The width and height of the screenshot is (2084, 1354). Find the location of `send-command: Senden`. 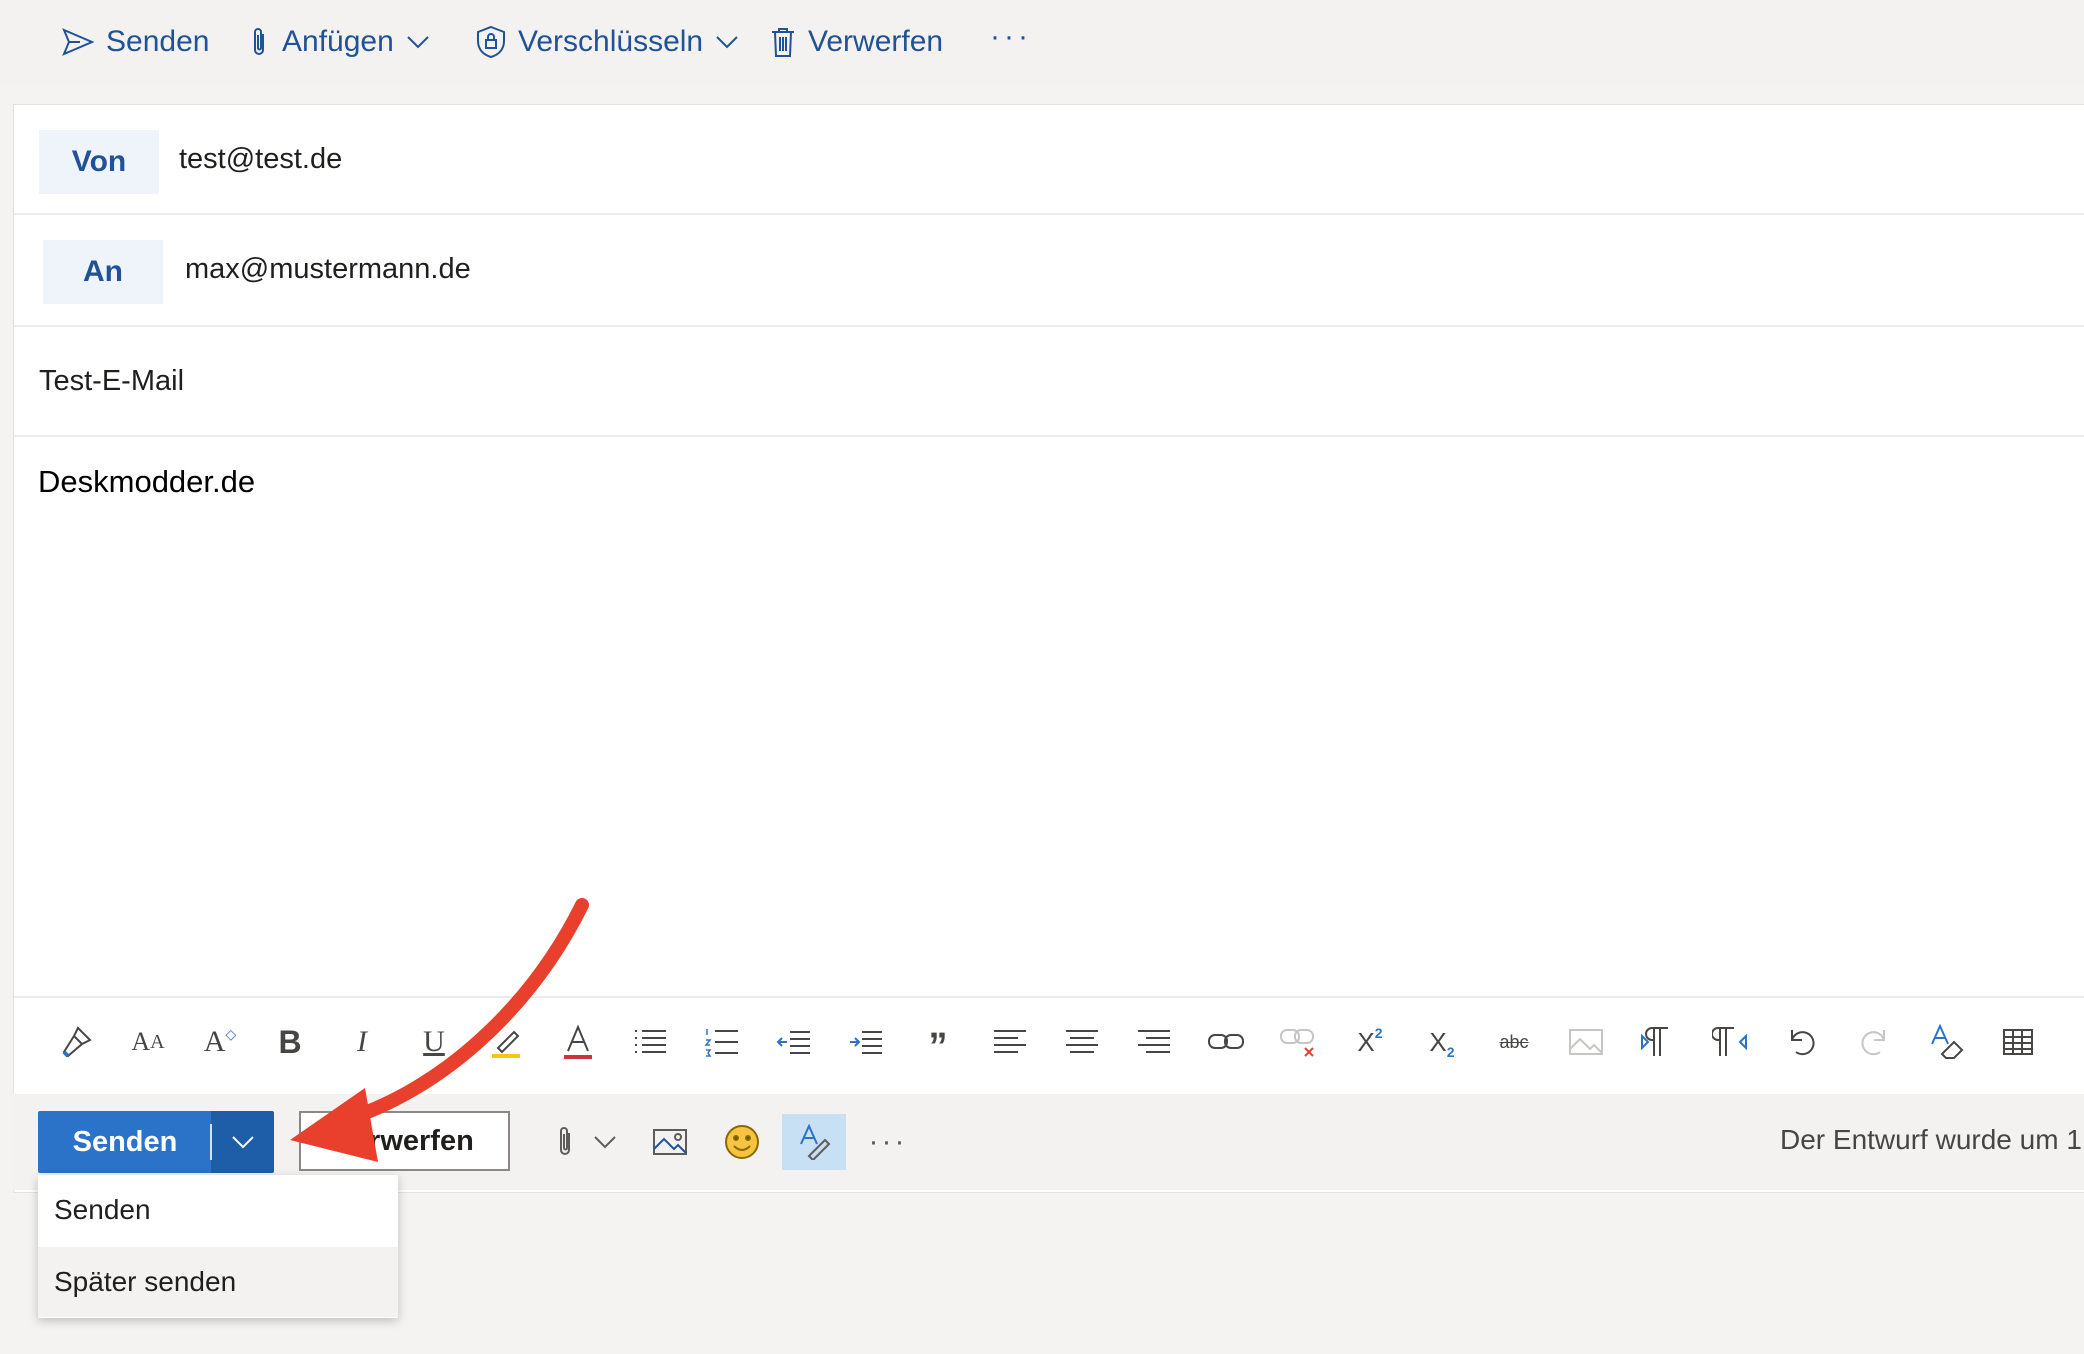

send-command: Senden is located at coordinates (135, 42).